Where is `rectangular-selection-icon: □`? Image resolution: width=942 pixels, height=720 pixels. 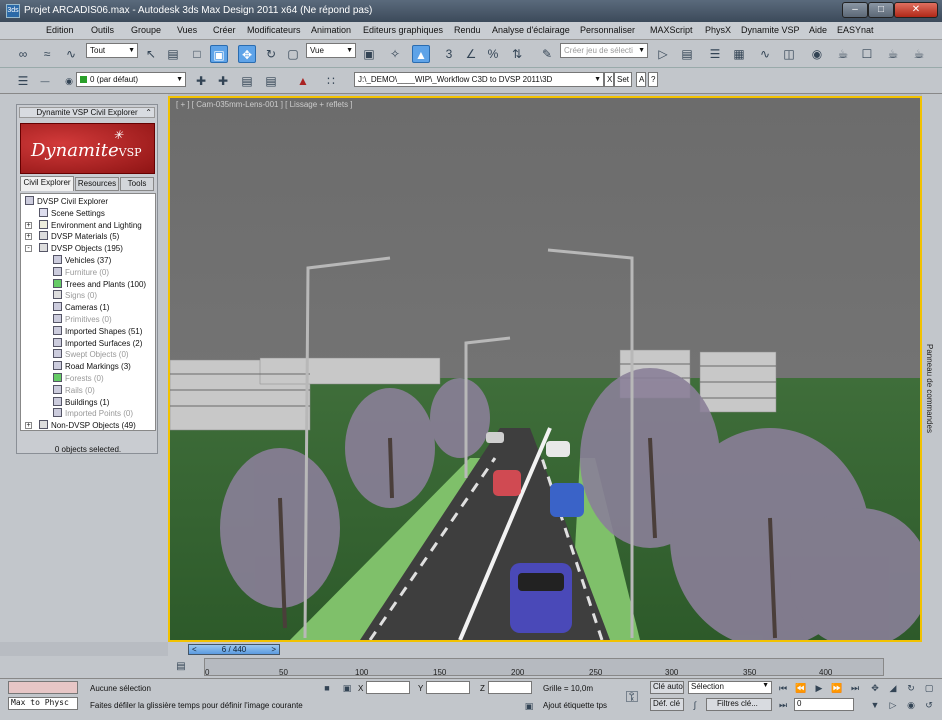
rectangular-selection-icon: □ is located at coordinates (197, 54).